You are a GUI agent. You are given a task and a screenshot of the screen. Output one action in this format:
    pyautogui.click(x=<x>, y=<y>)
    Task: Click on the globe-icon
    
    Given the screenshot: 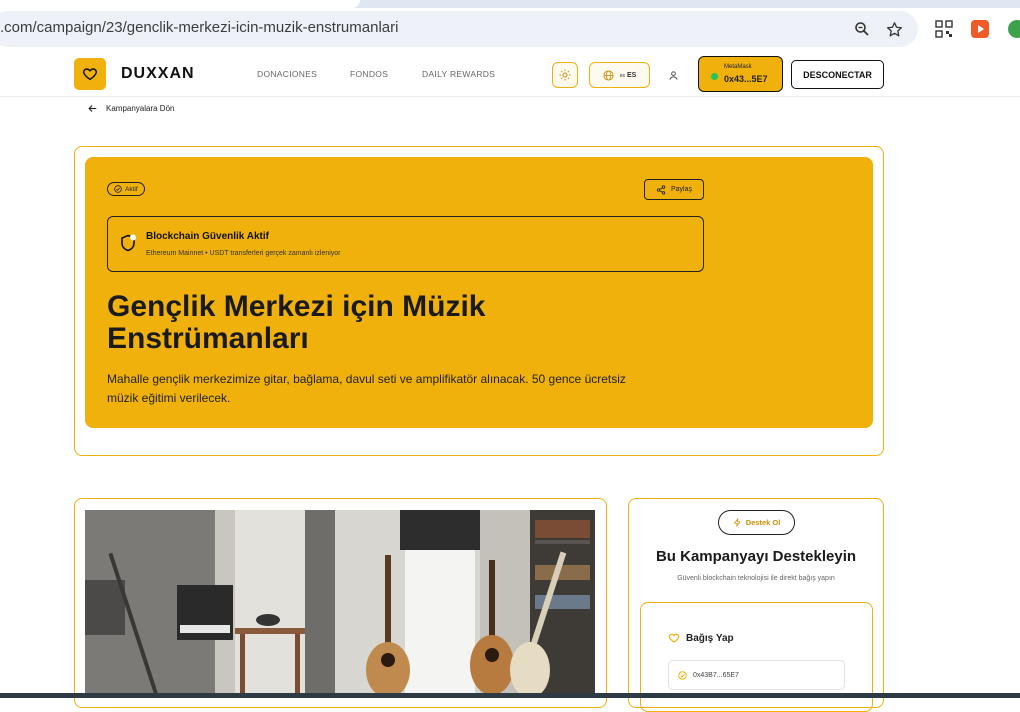 What is the action you would take?
    pyautogui.click(x=608, y=75)
    